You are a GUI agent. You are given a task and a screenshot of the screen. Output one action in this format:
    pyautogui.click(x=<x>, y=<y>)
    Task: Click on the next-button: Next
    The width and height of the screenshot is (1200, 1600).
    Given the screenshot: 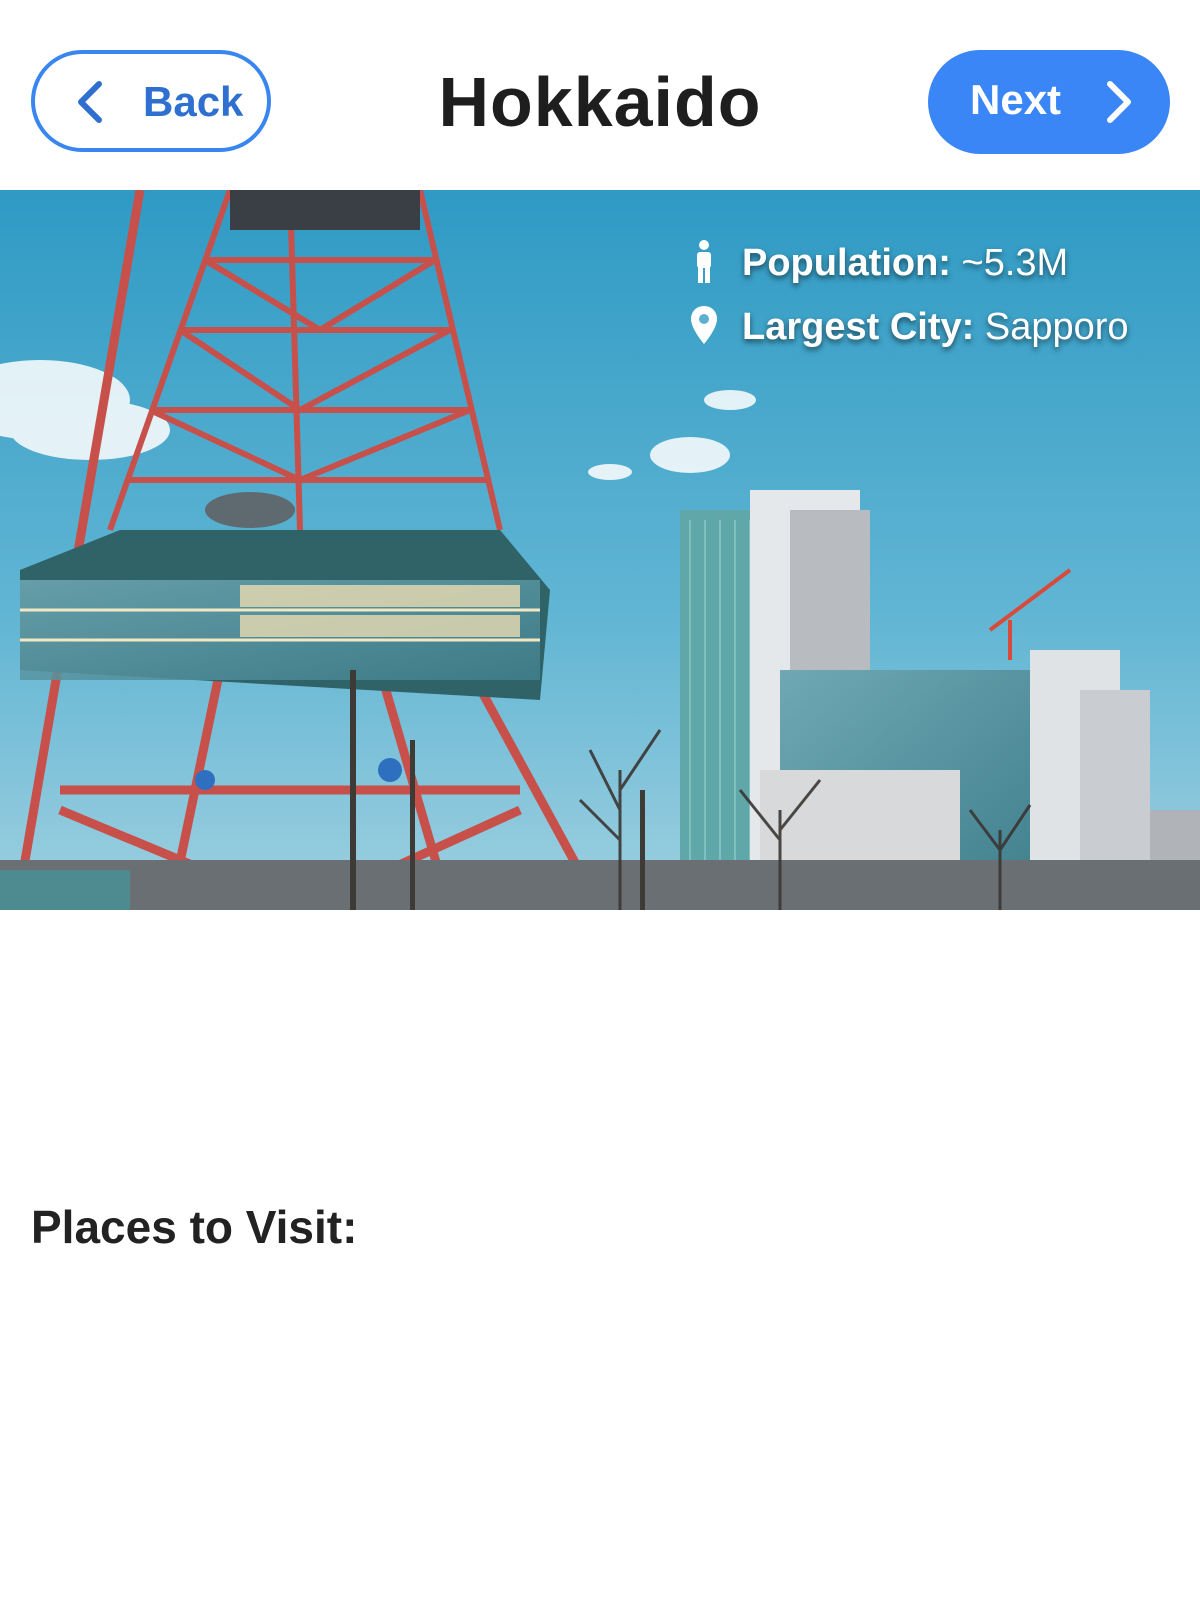 What is the action you would take?
    pyautogui.click(x=1049, y=102)
    